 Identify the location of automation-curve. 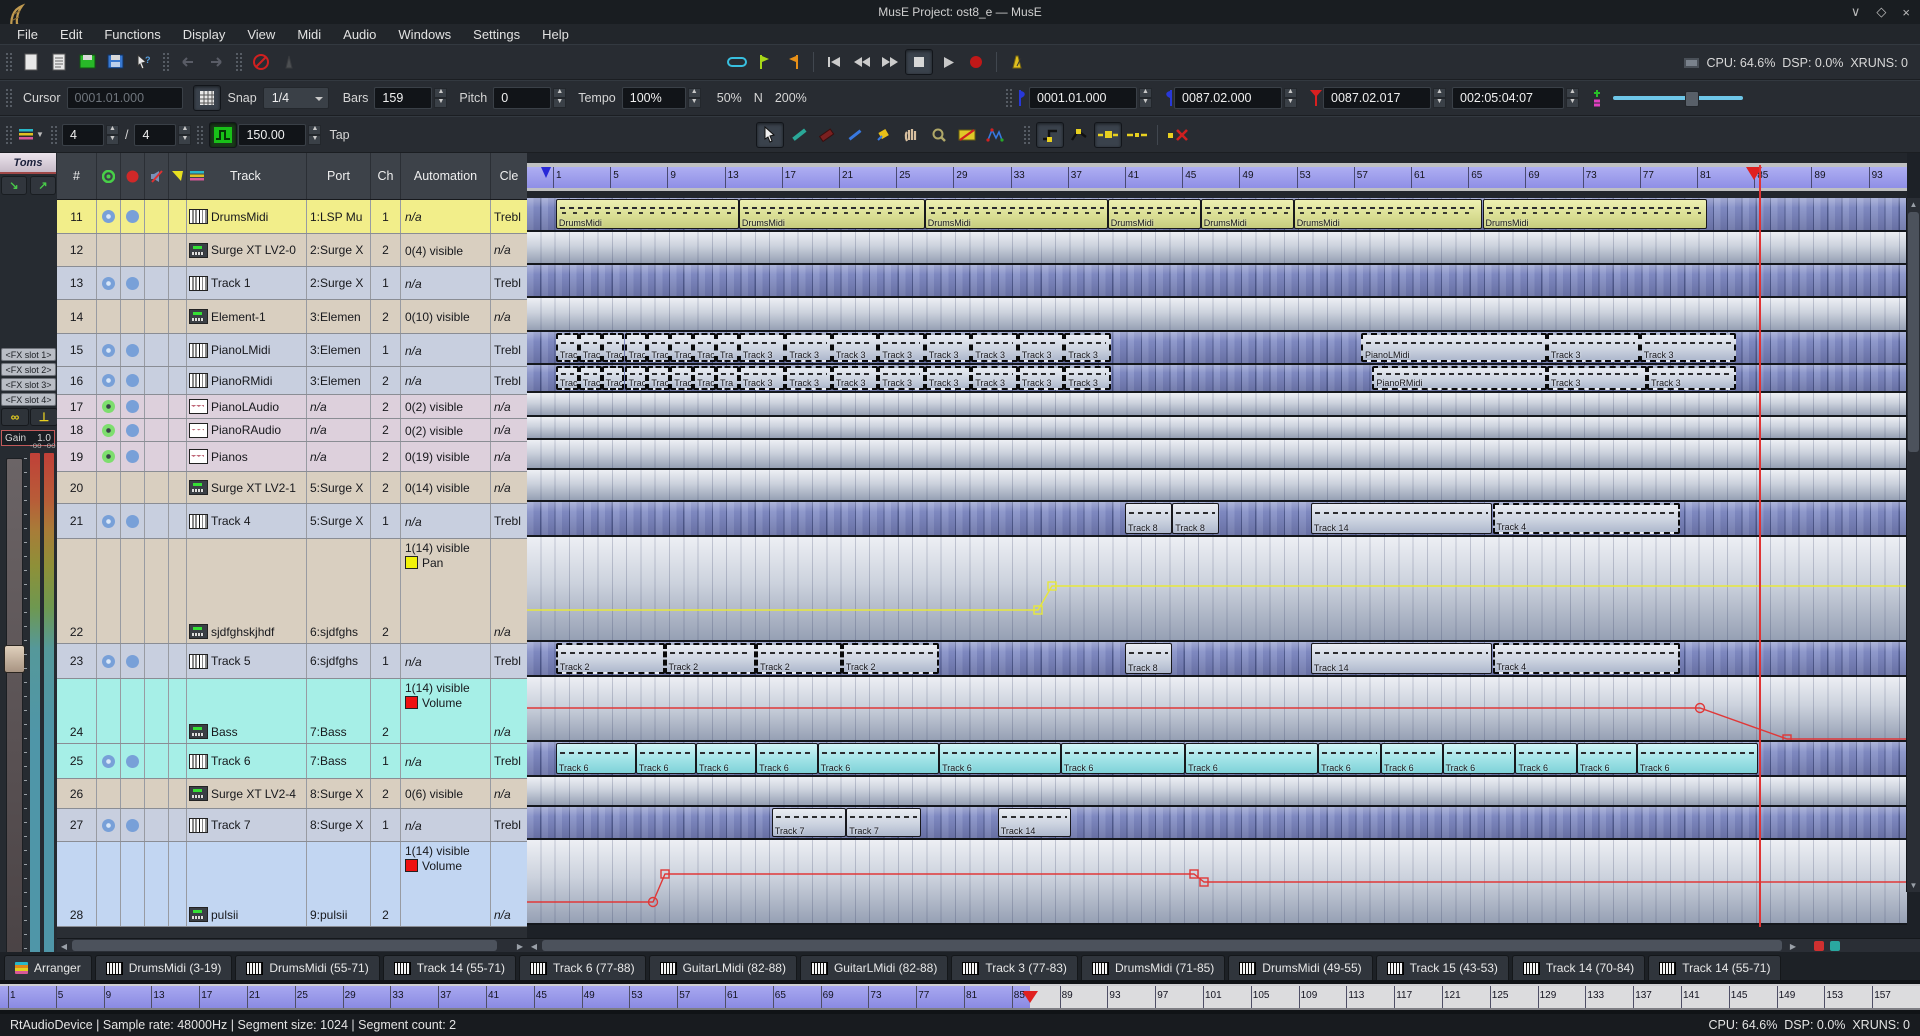
(1217, 589).